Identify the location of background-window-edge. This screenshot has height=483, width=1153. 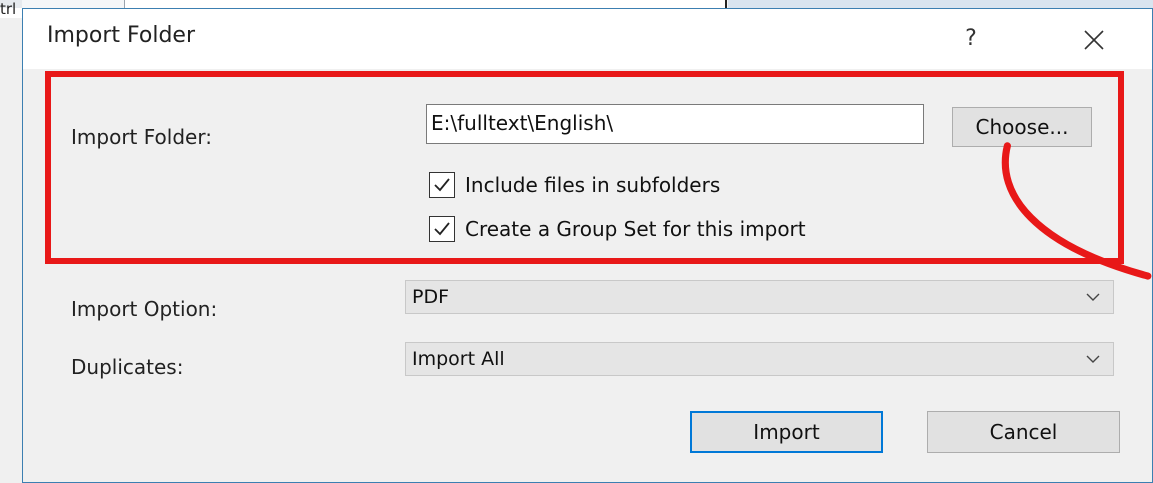
(11, 250).